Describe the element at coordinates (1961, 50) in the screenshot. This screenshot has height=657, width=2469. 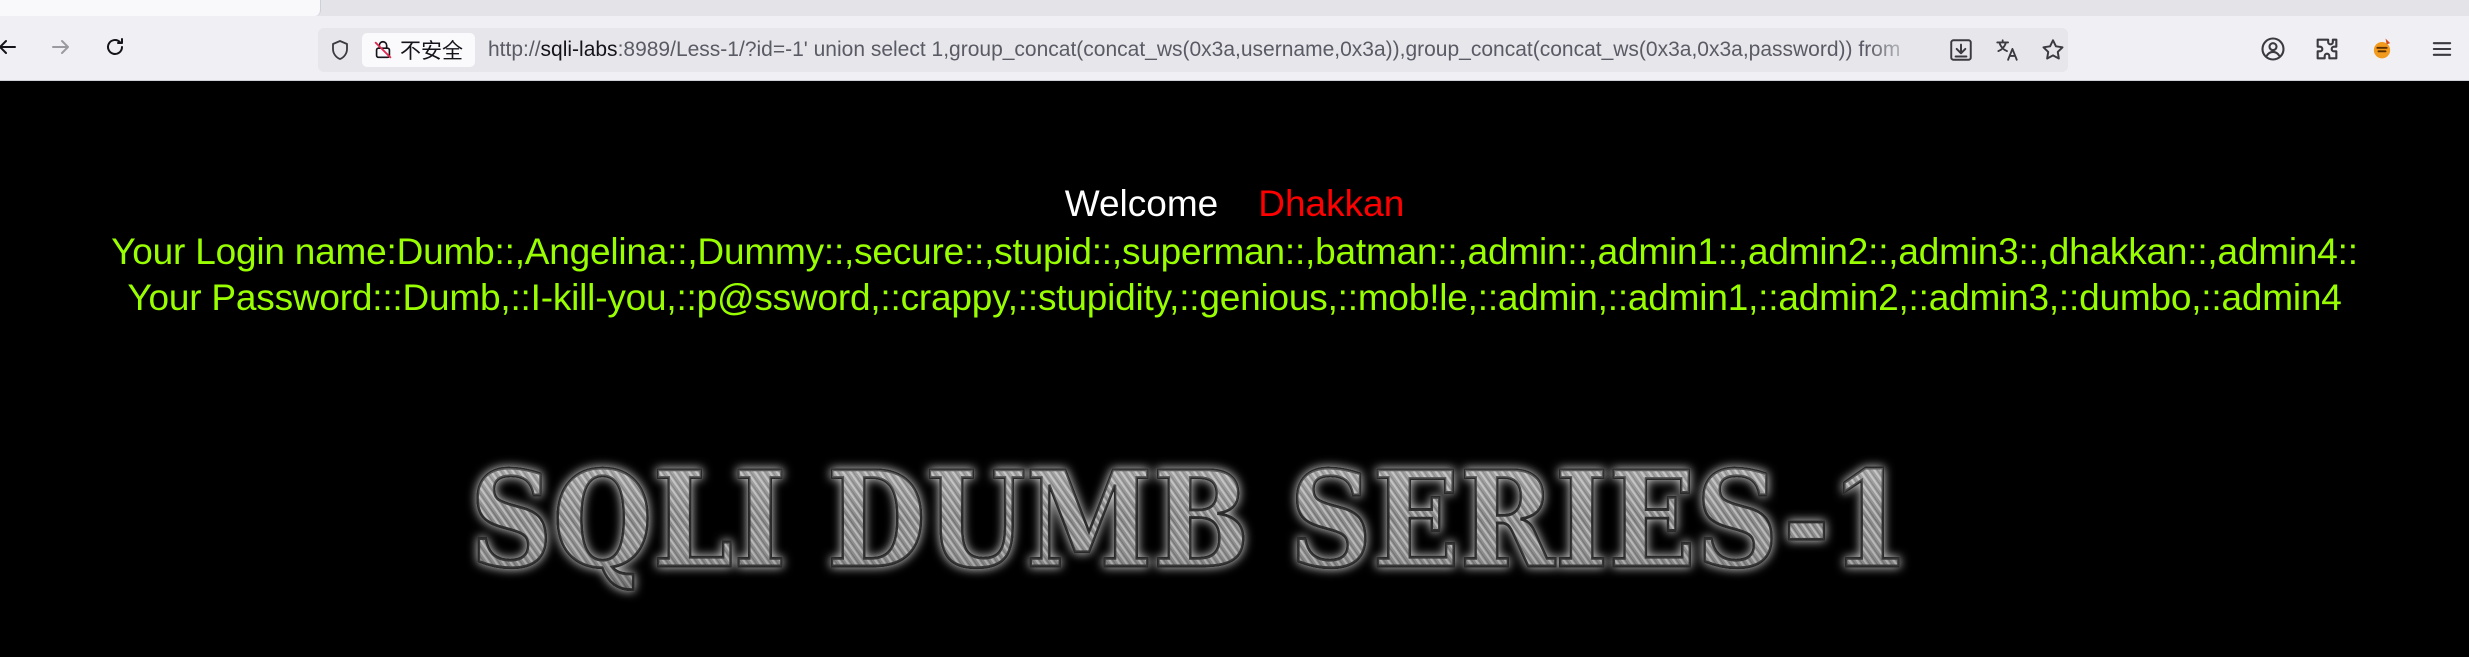
I see `save-page-icon` at that location.